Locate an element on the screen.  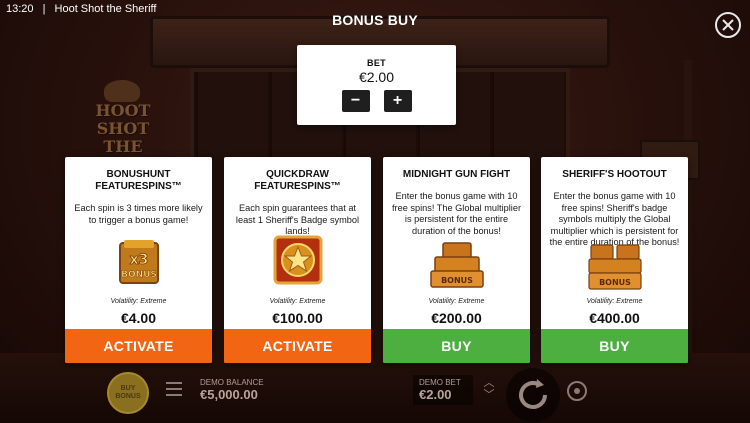
bet-arrows: ︿ ﹀ is located at coordinates (489, 391).